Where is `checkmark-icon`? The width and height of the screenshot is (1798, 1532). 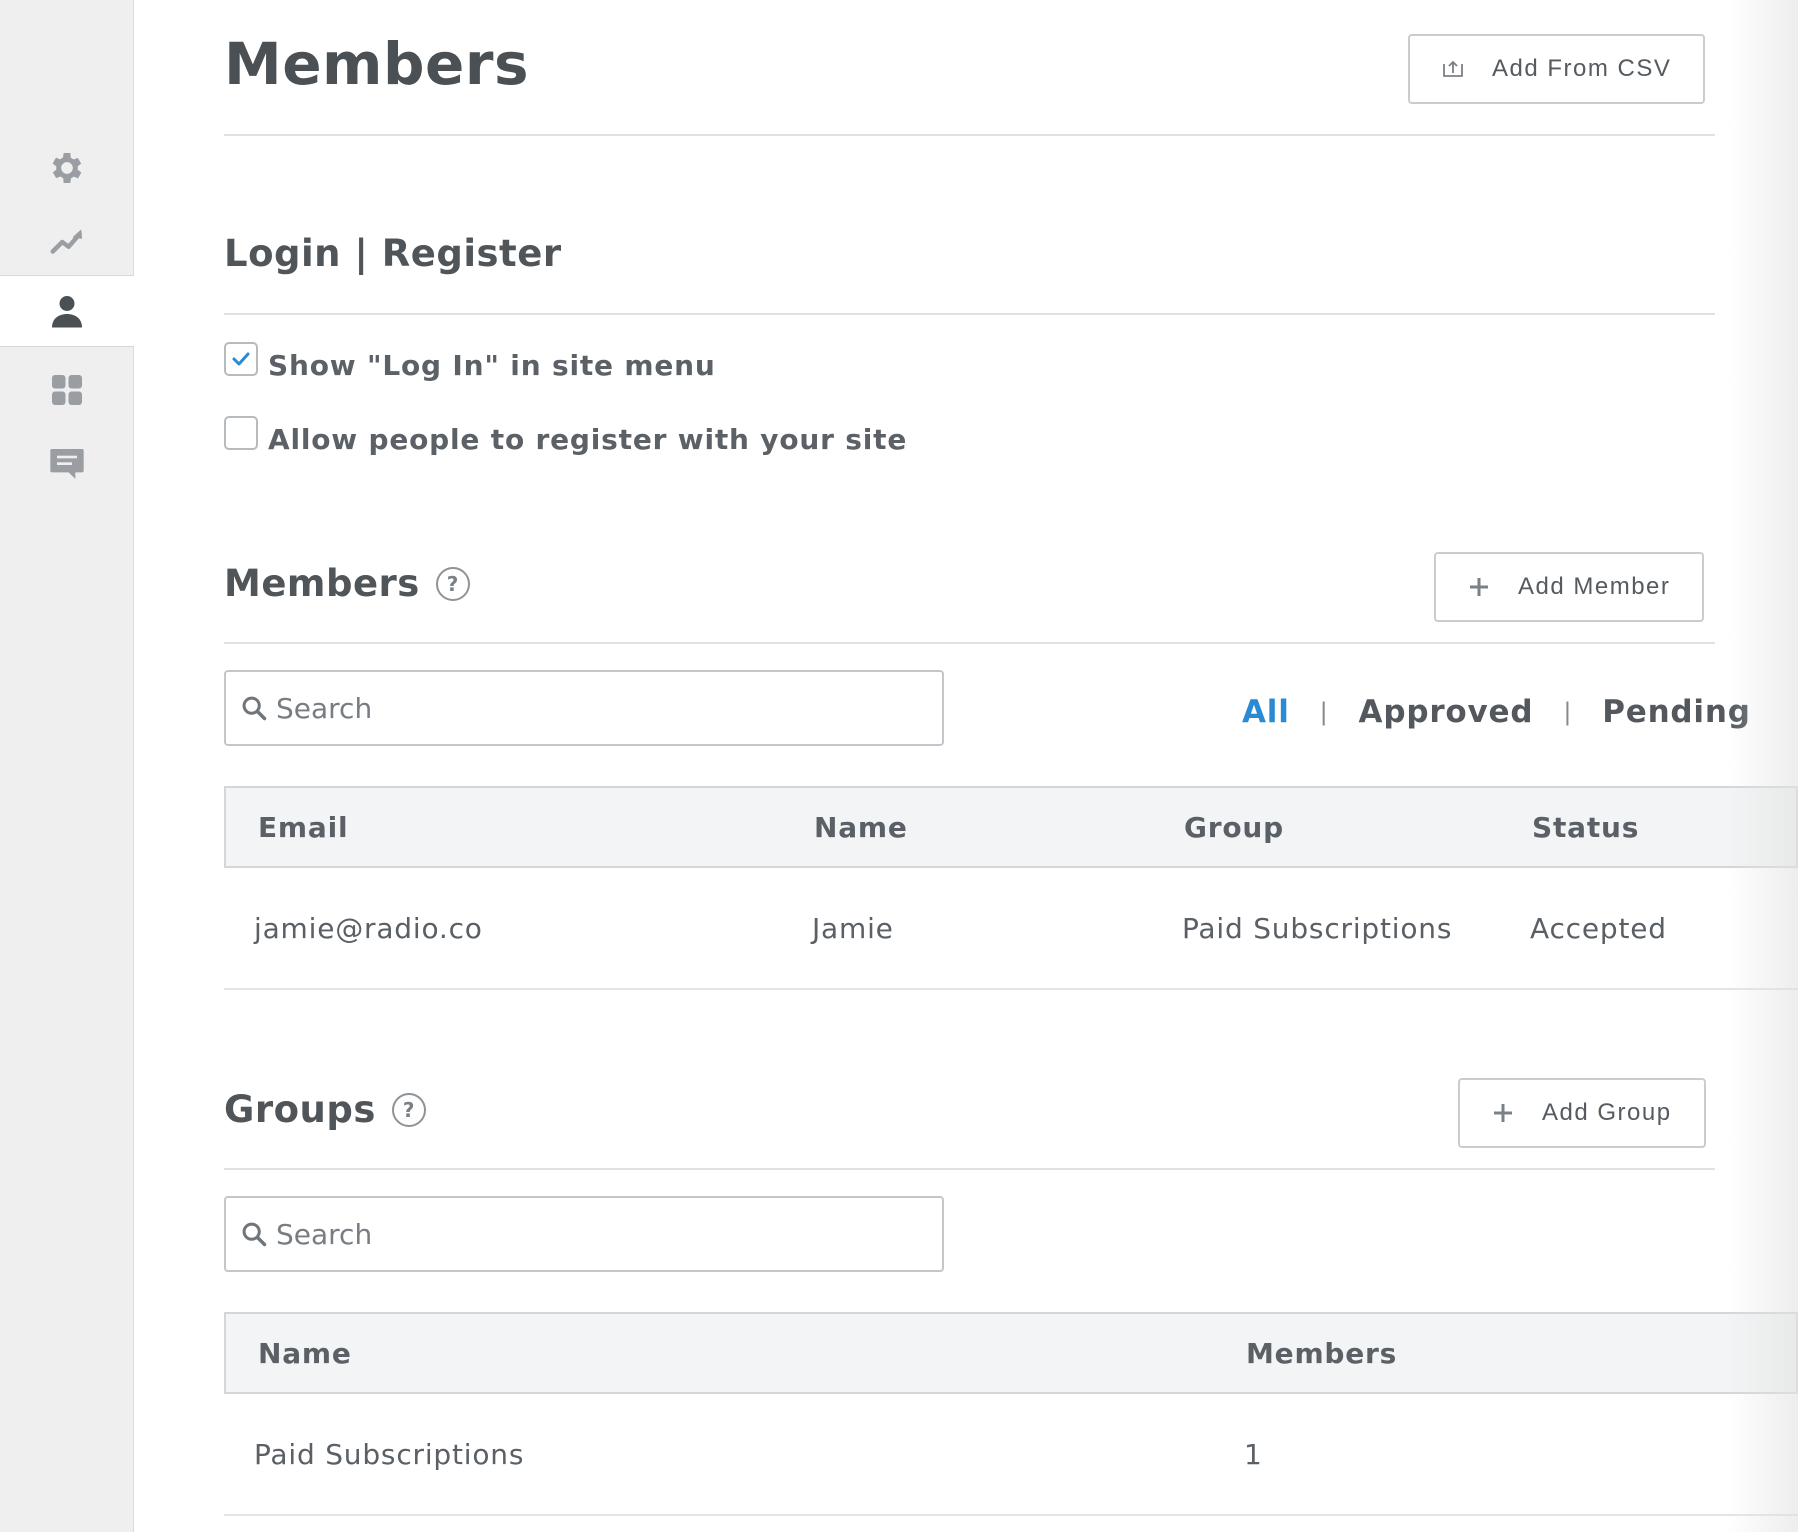 checkmark-icon is located at coordinates (241, 359).